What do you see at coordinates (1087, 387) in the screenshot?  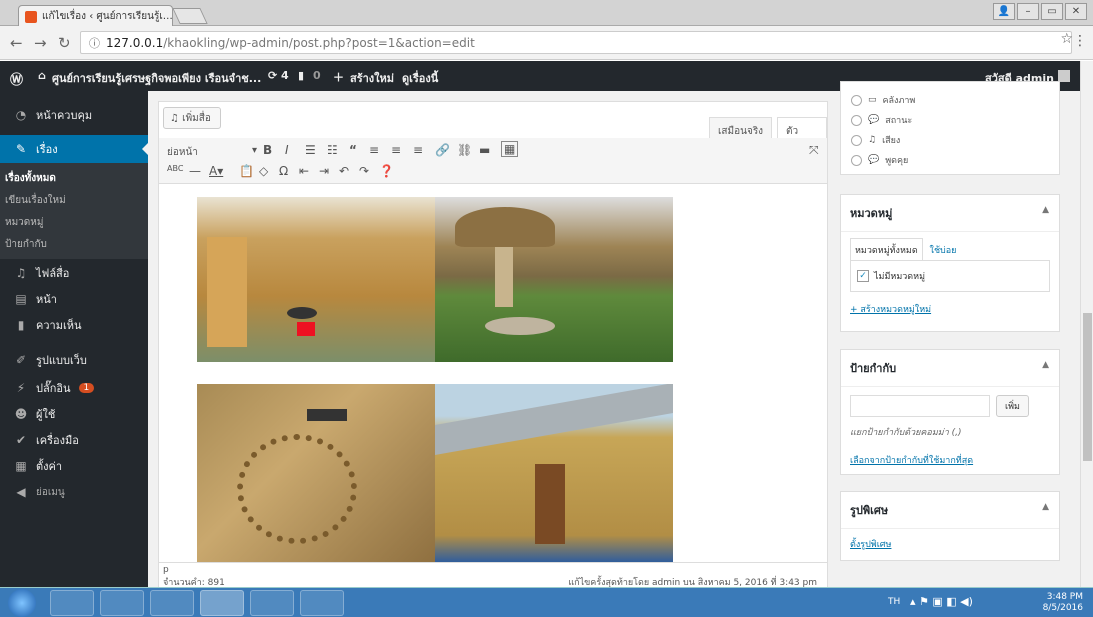 I see `scrollbar-thumb` at bounding box center [1087, 387].